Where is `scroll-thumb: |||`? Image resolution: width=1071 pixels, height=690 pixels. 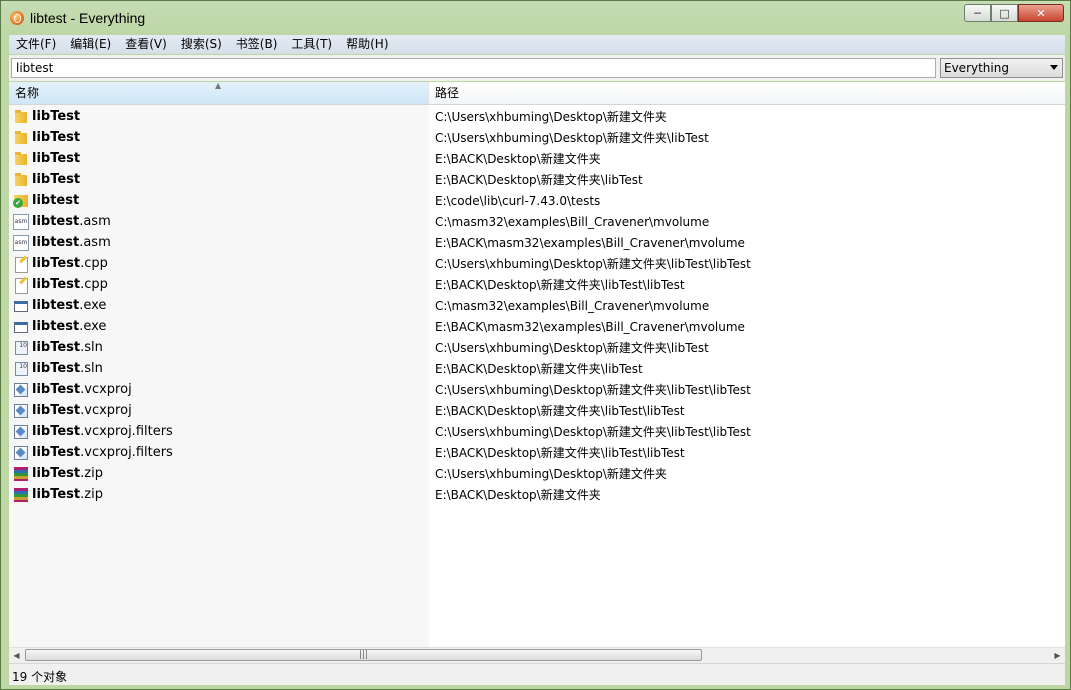 scroll-thumb: ||| is located at coordinates (363, 655).